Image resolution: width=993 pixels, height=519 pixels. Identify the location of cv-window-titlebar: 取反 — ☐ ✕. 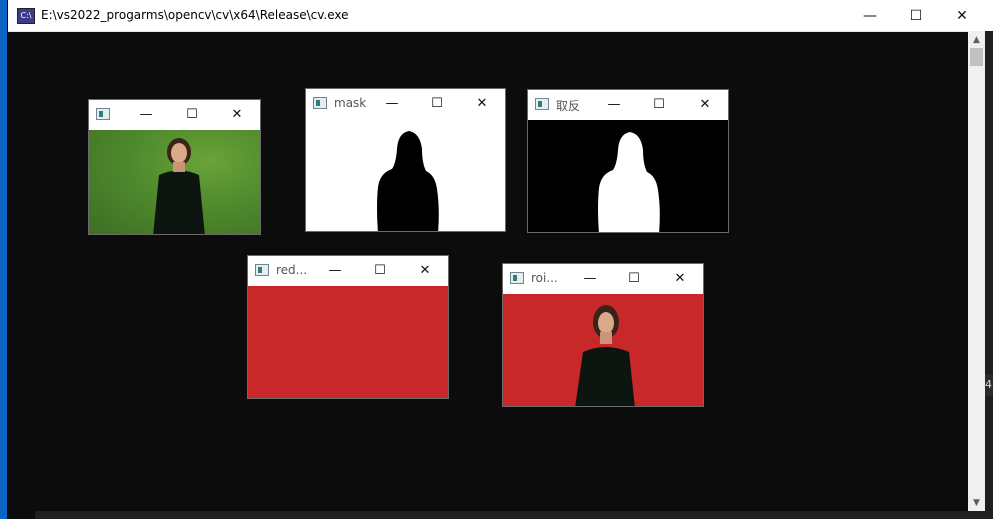
(628, 105).